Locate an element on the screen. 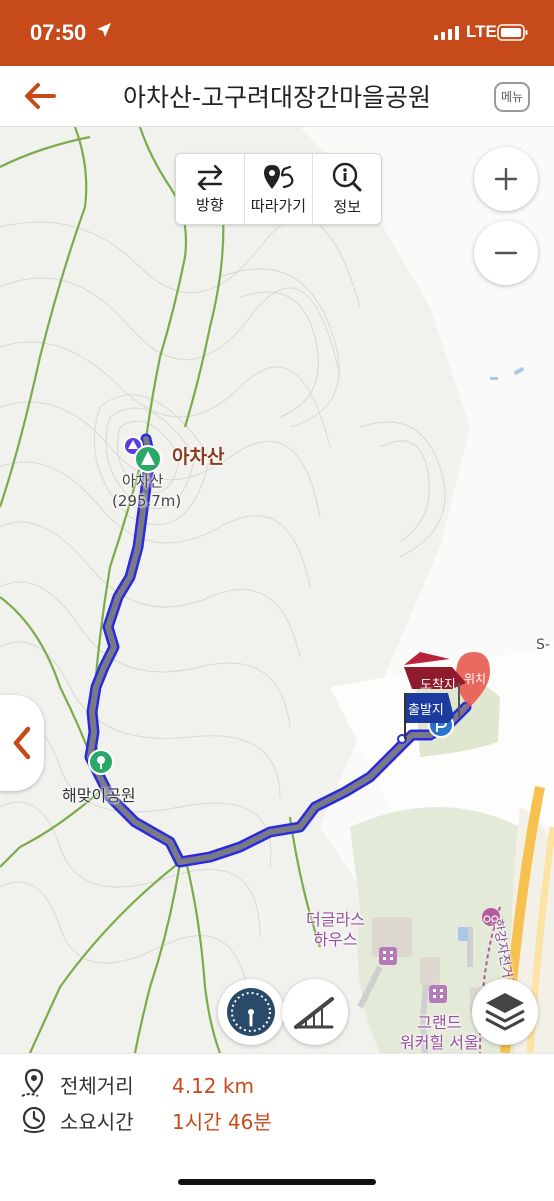  map-layers-button is located at coordinates (505, 1012).